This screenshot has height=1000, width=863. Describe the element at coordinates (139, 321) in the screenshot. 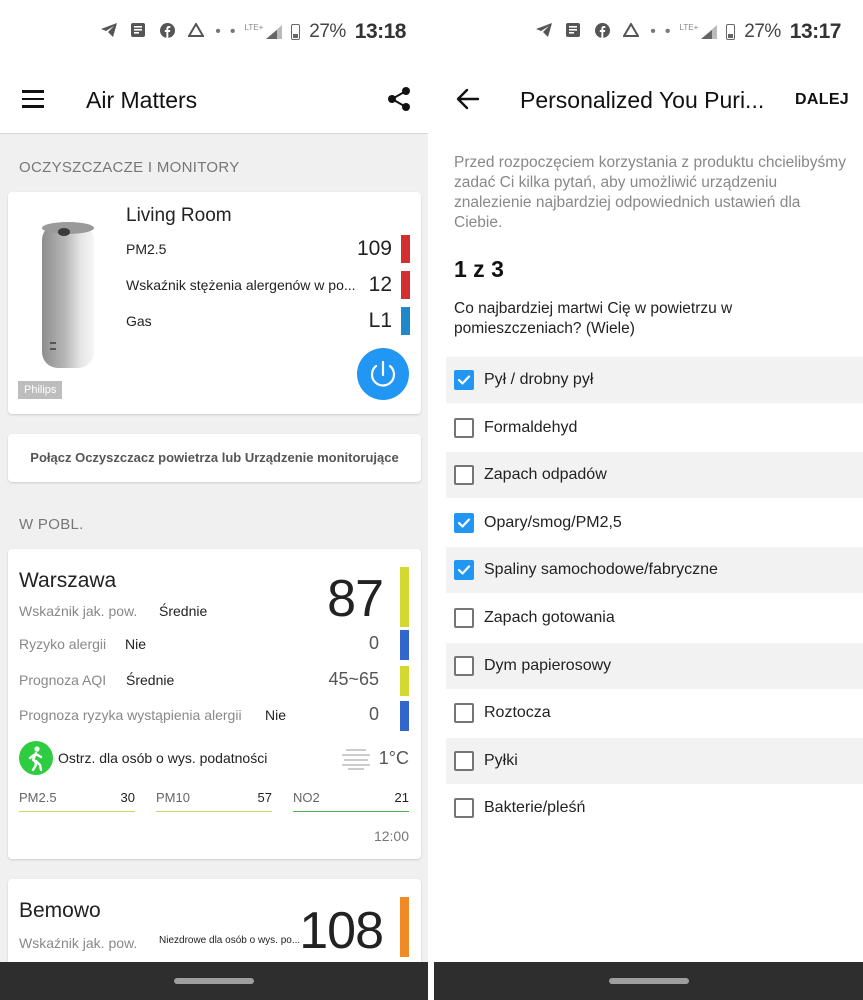

I see `metric-label: Gas` at that location.